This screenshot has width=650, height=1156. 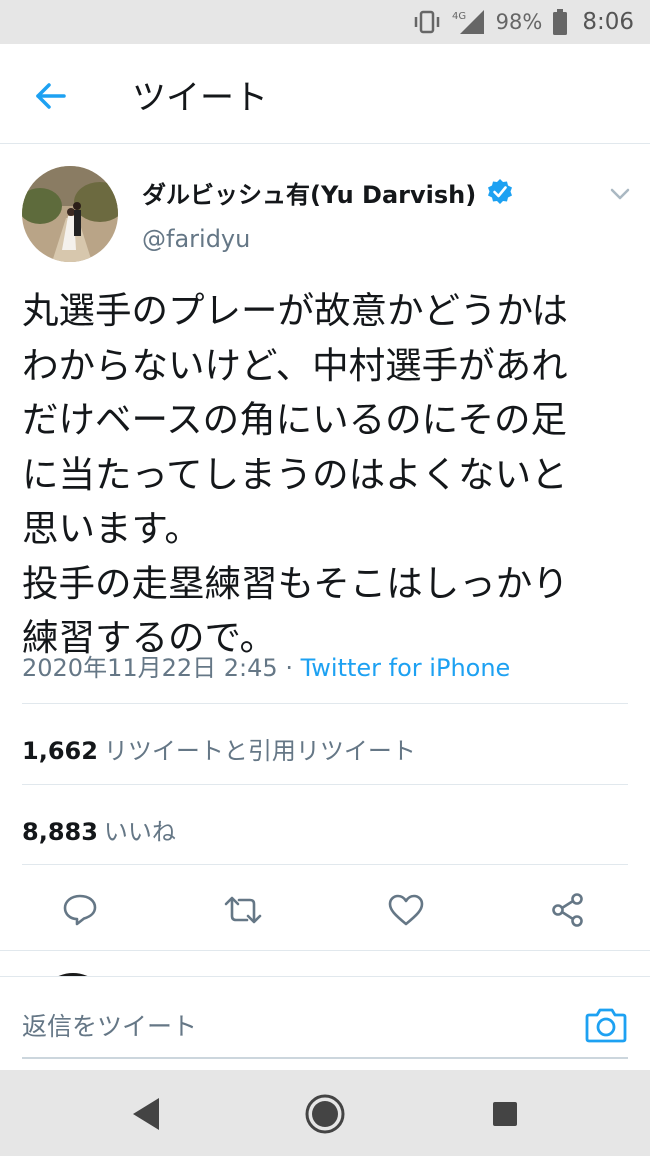 I want to click on nav-home-button, so click(x=325, y=1114).